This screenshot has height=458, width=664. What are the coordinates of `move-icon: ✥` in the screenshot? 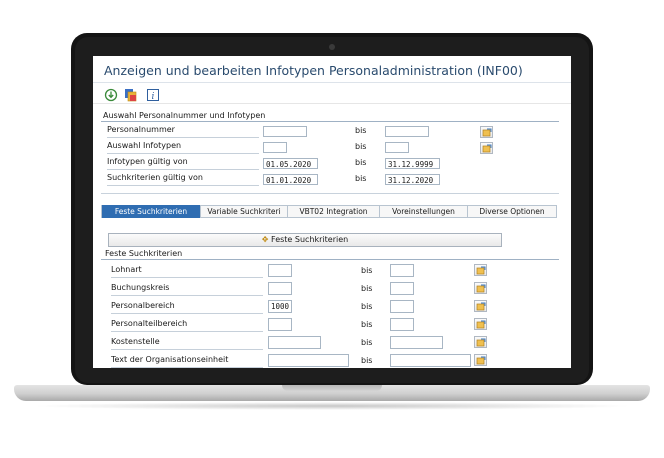 It's located at (265, 239).